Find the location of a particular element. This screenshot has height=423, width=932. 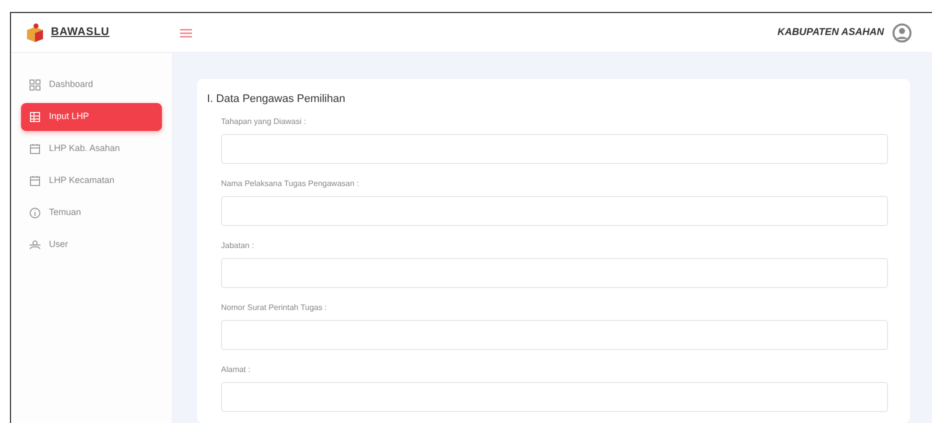

menu-icon is located at coordinates (186, 33).